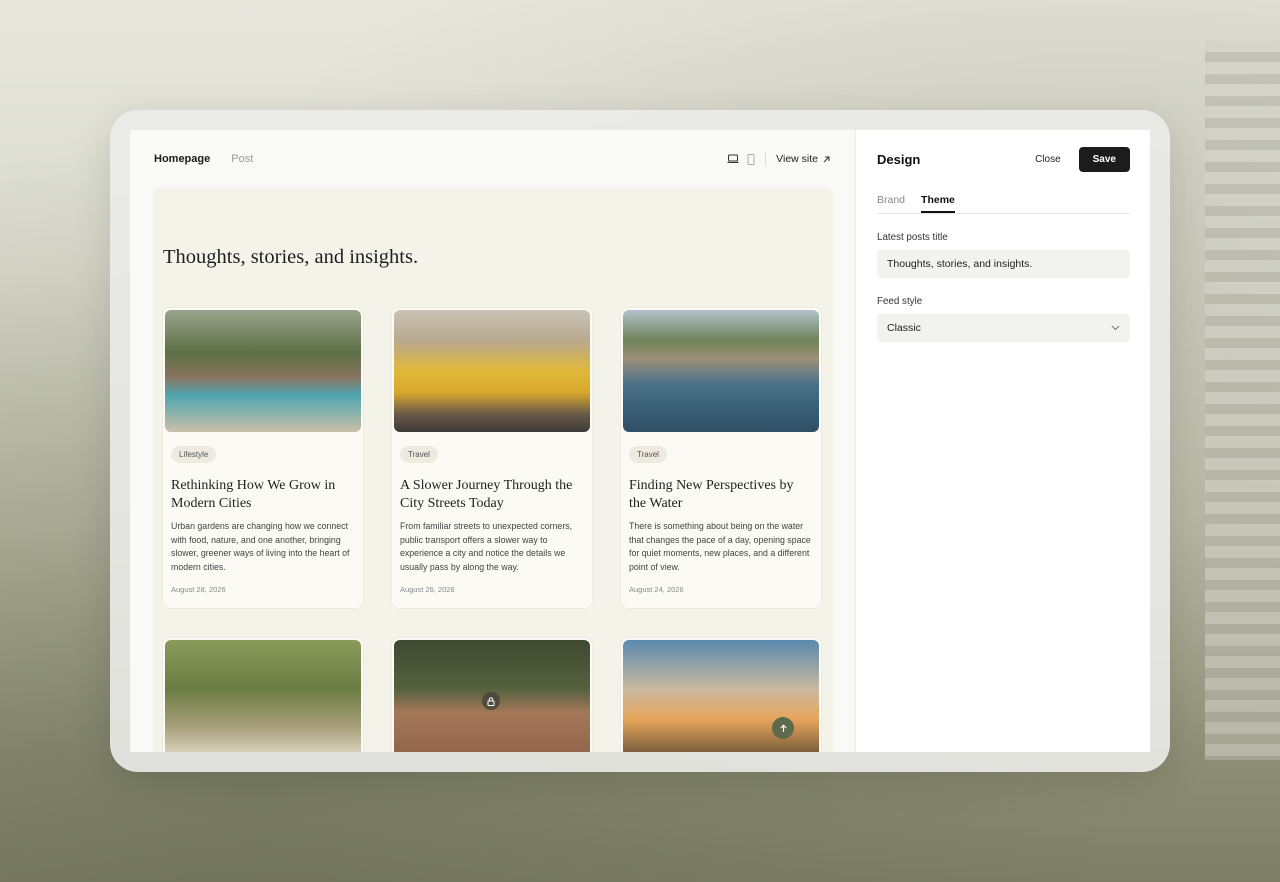 The image size is (1280, 882). I want to click on arrow-up-icon, so click(783, 728).